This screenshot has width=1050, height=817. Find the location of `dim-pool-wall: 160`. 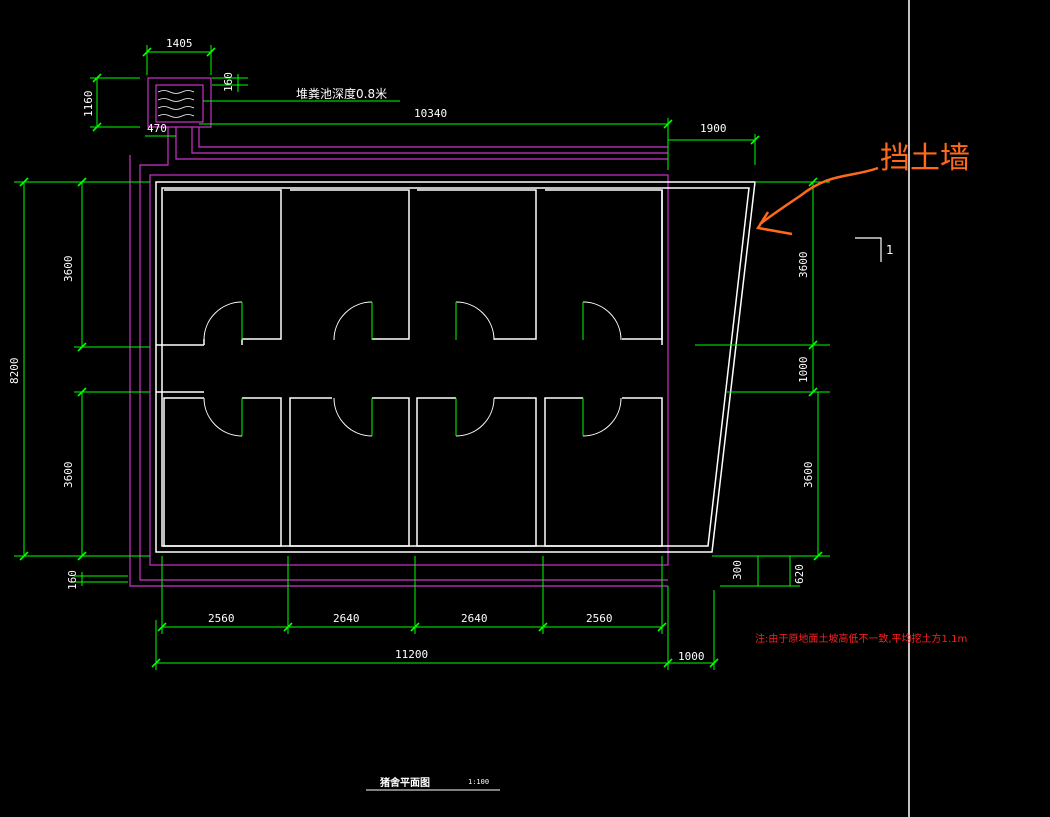

dim-pool-wall: 160 is located at coordinates (228, 82).